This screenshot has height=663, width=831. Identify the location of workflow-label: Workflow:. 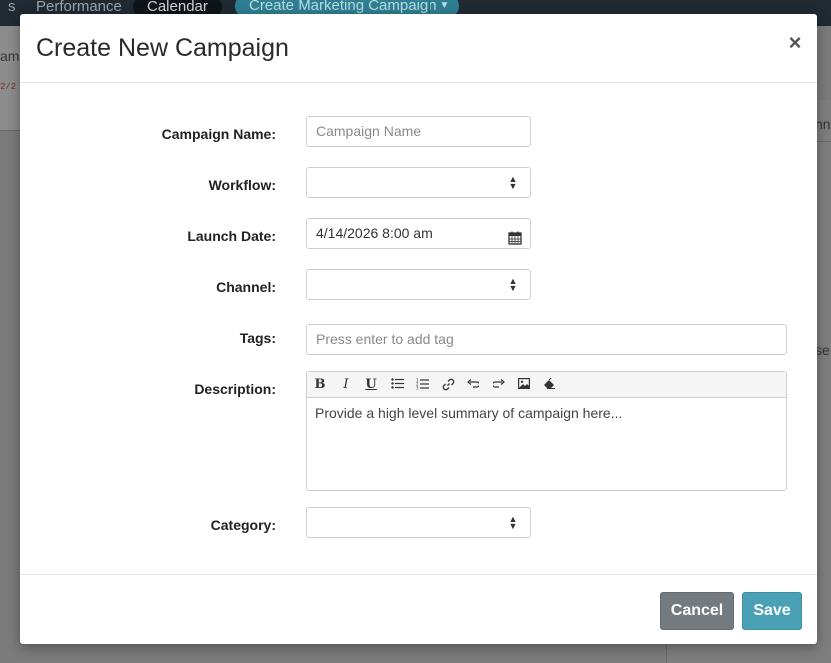
(242, 185).